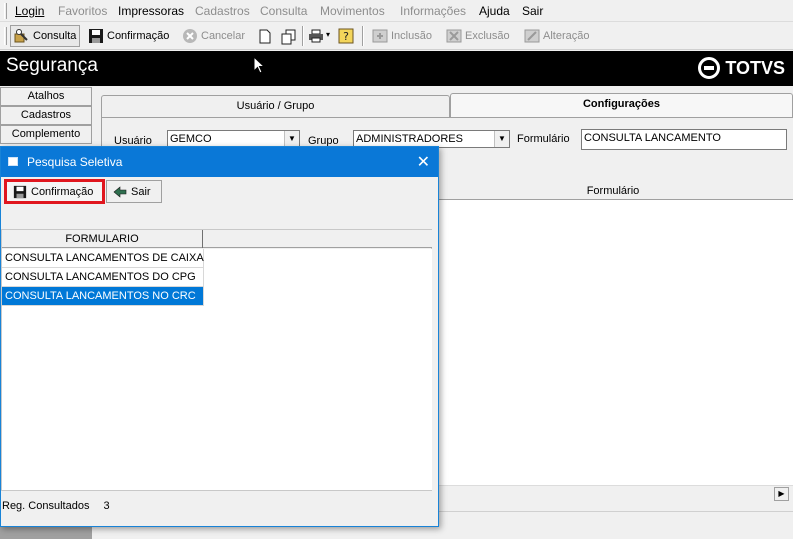 This screenshot has width=793, height=539. I want to click on consulta-label: Consulta, so click(55, 36).